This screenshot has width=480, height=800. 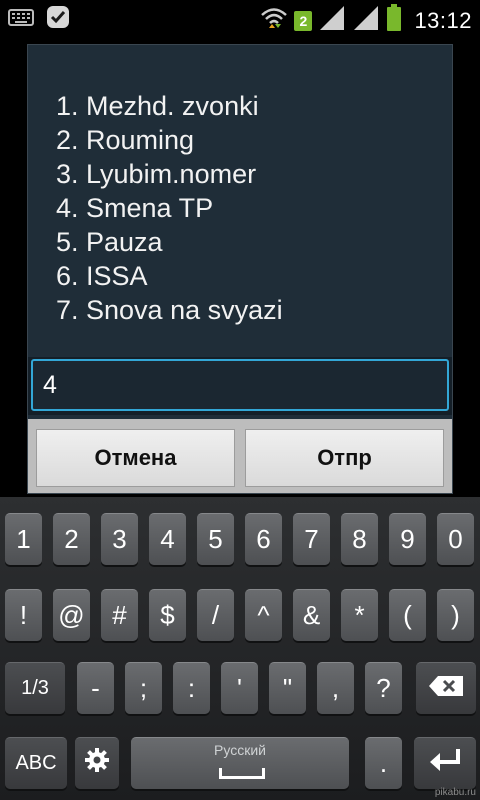 What do you see at coordinates (215, 615) in the screenshot?
I see `key-slash: /` at bounding box center [215, 615].